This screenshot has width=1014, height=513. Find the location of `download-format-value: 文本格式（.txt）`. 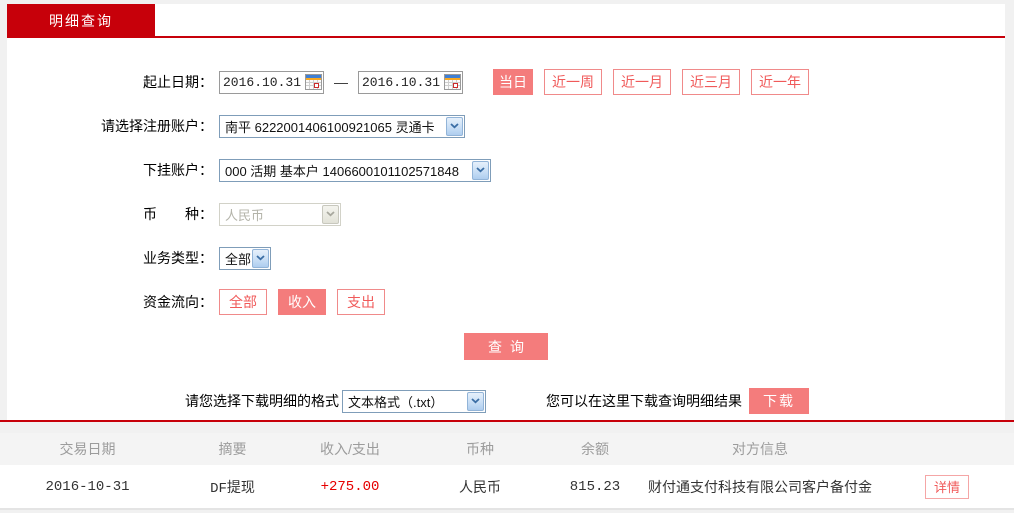

download-format-value: 文本格式（.txt） is located at coordinates (396, 402).